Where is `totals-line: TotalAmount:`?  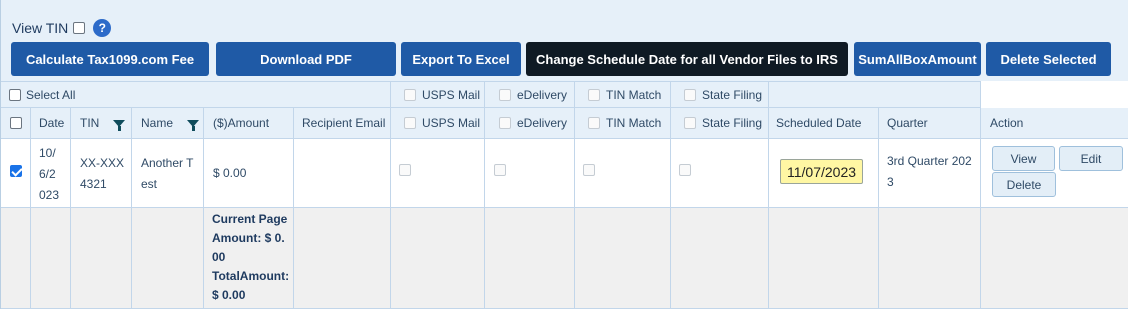 totals-line: TotalAmount: is located at coordinates (251, 276).